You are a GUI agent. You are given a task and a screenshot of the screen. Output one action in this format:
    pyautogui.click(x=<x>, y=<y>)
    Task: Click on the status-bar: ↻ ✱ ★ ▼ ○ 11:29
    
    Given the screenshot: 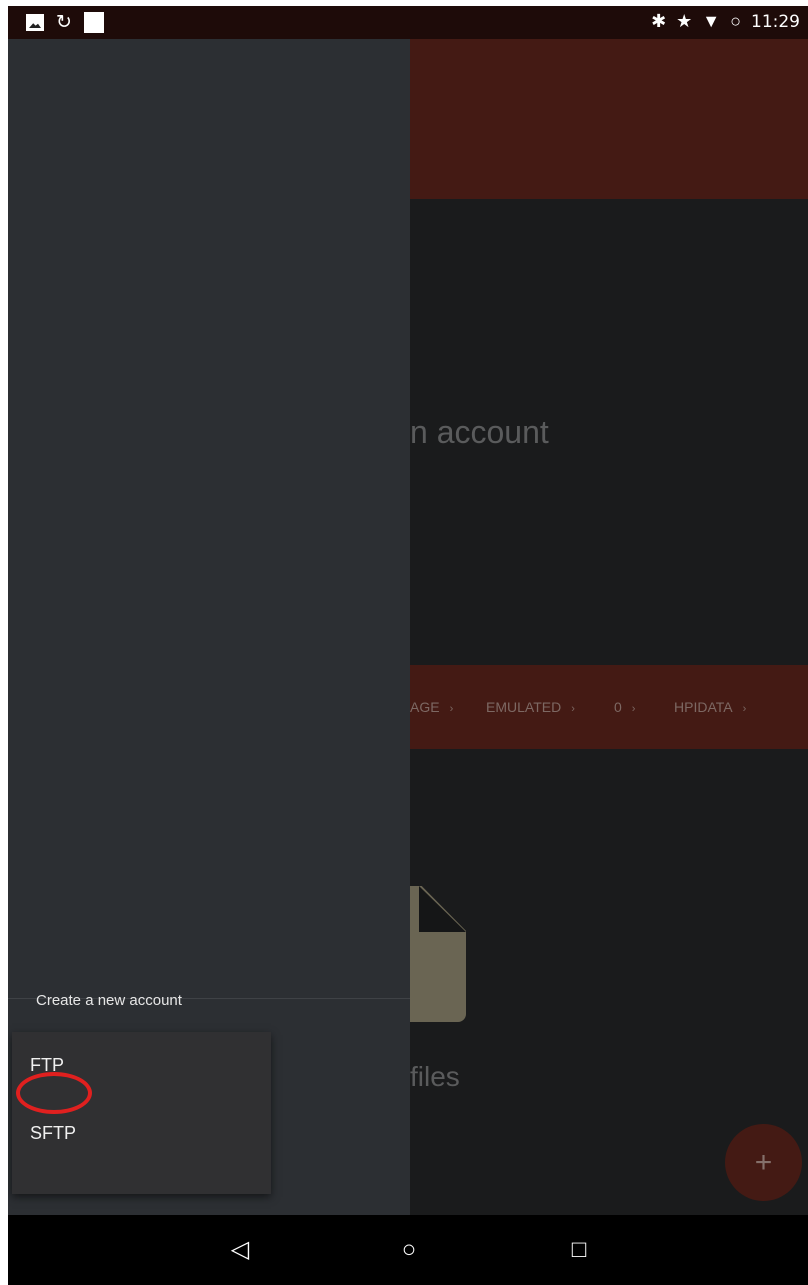 What is the action you would take?
    pyautogui.click(x=408, y=22)
    